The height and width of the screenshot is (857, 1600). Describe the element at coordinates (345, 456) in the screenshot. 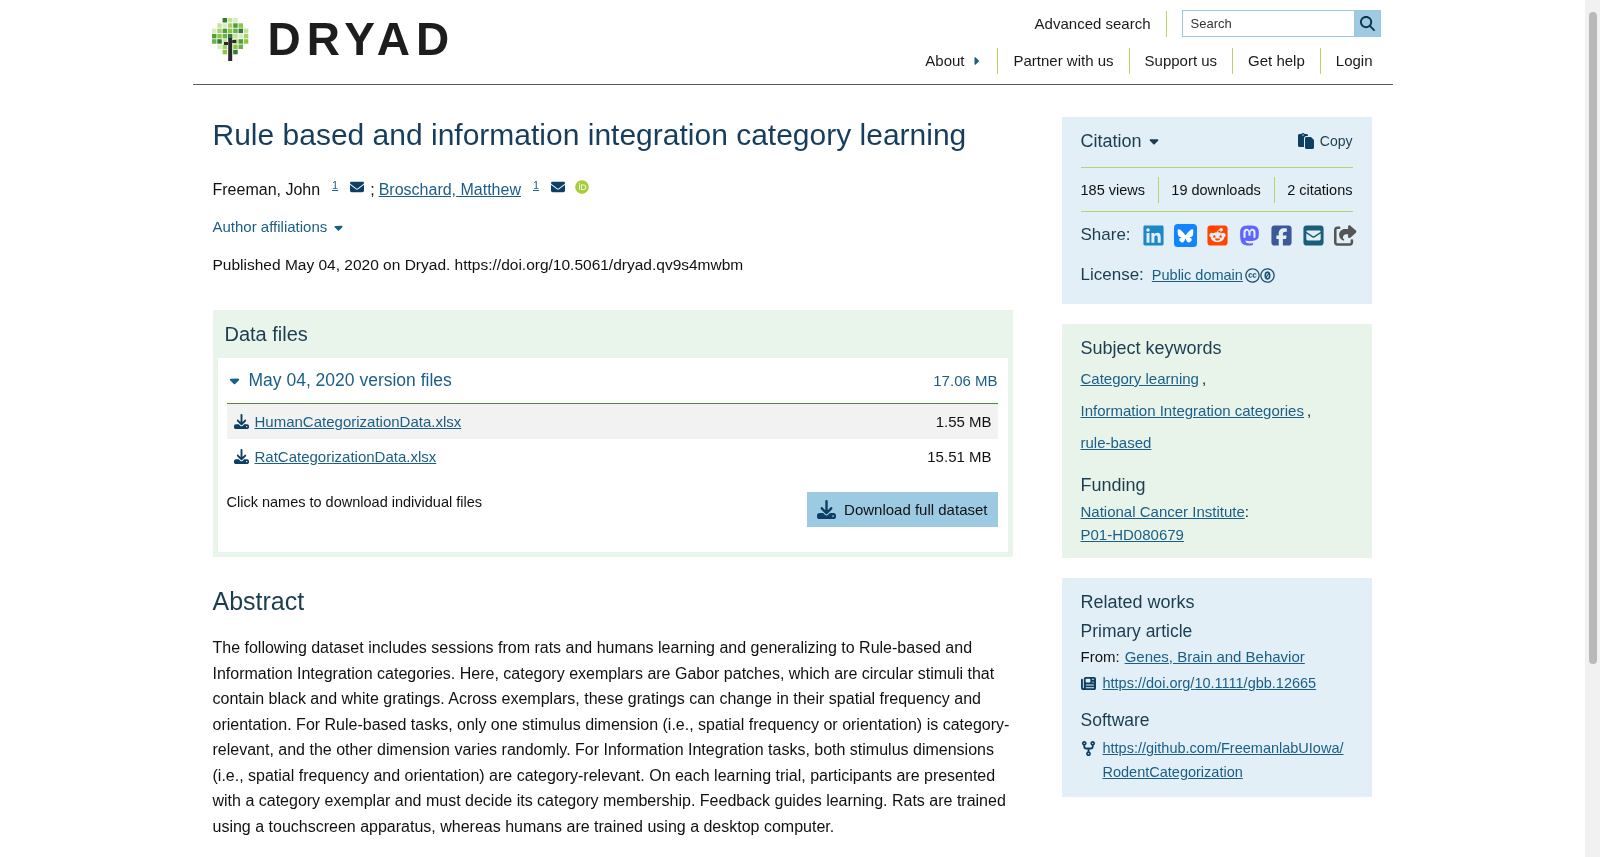

I see `file-link: RatCategorizationData.xlsx` at that location.